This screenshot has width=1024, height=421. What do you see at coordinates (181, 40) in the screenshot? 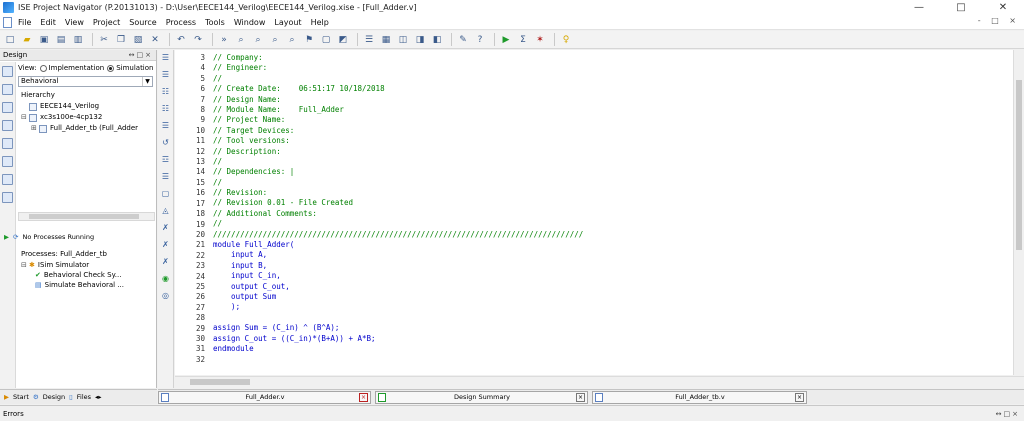
I see `undo-icon: ↶` at bounding box center [181, 40].